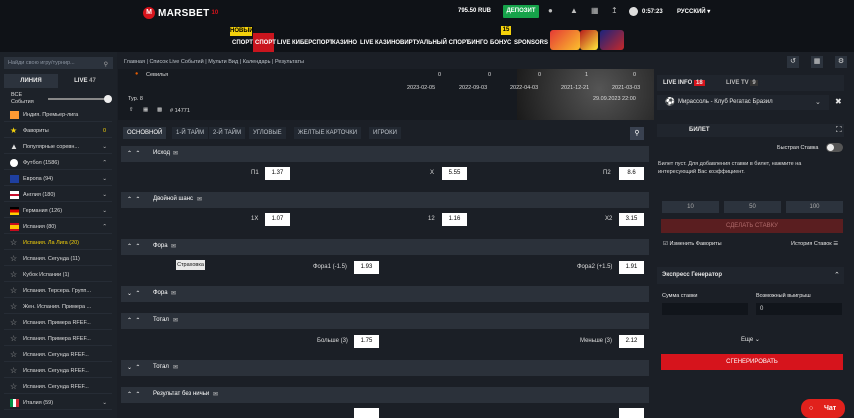 The height and width of the screenshot is (418, 854). I want to click on nav-sport-new: СПОРТ, so click(242, 43).